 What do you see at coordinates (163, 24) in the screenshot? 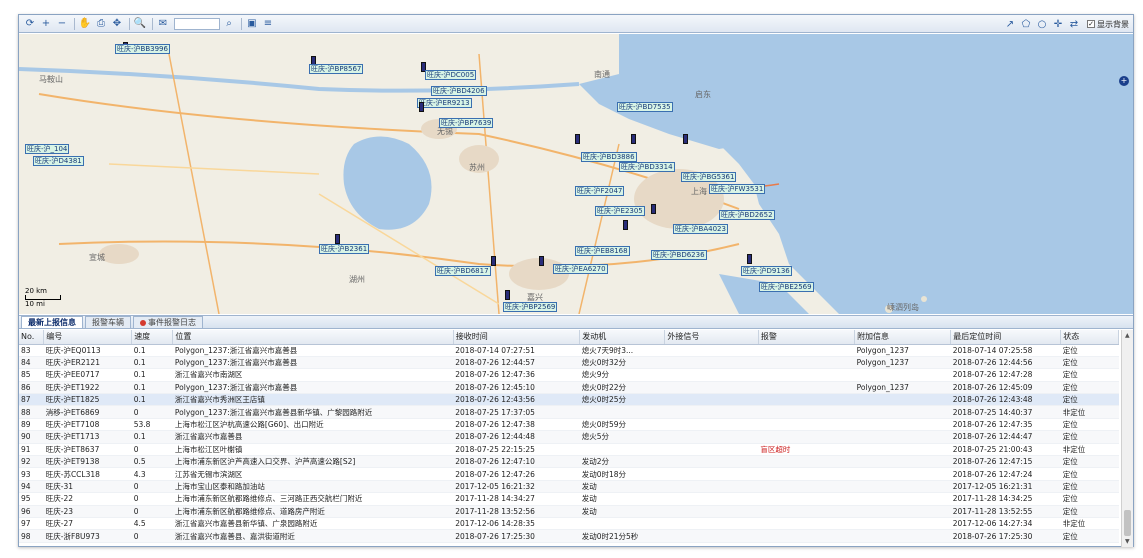
I see `mail-icon: ✉` at bounding box center [163, 24].